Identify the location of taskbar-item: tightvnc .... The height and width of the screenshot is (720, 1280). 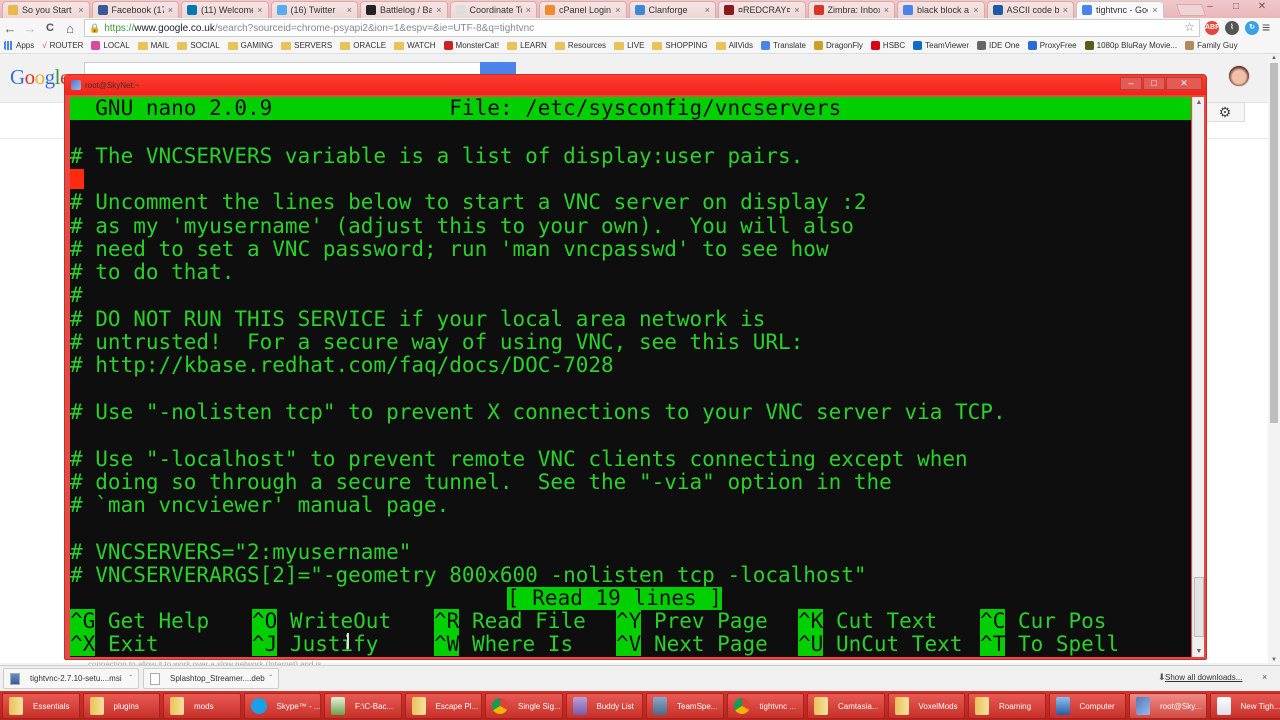
(765, 706).